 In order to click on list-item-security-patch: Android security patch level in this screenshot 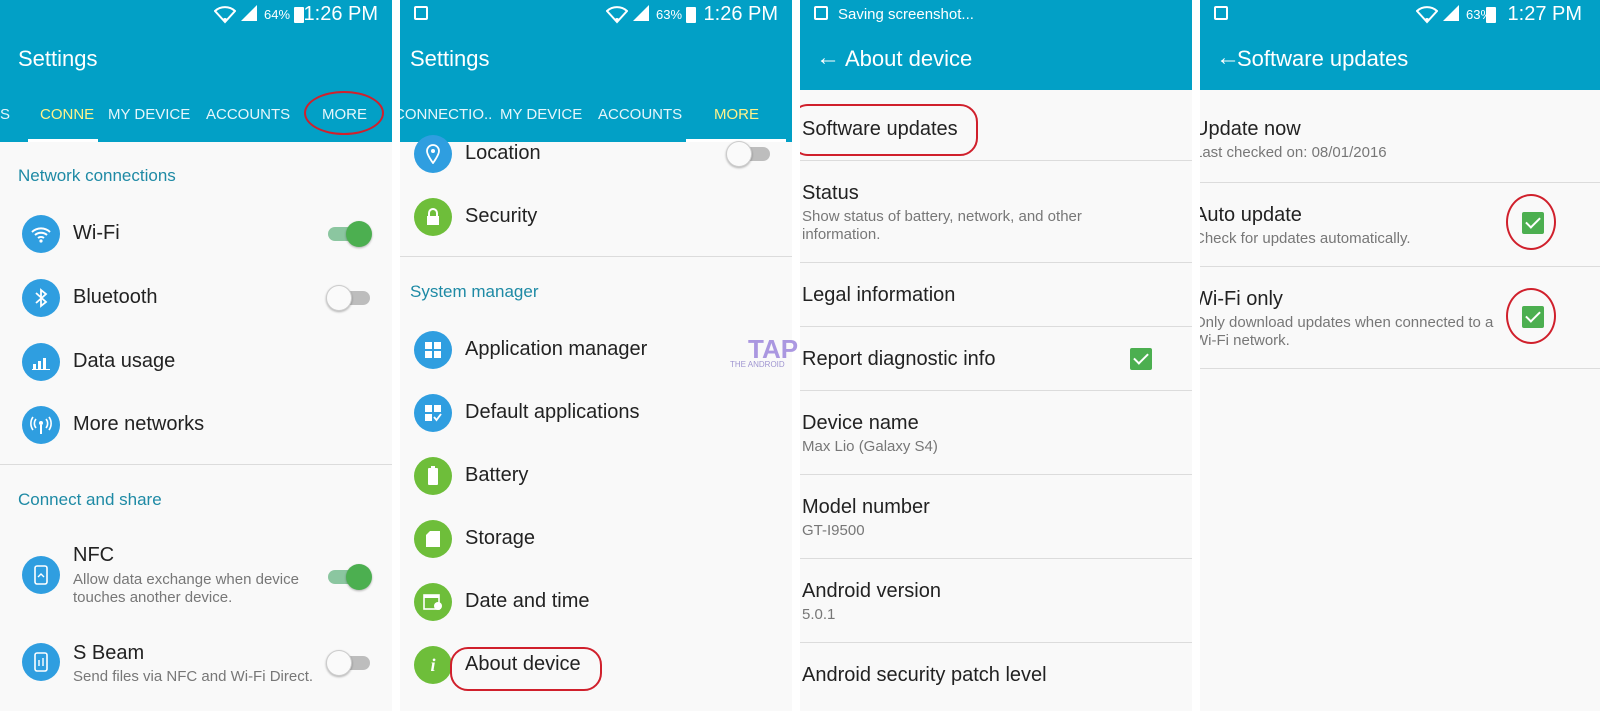, I will do `click(996, 676)`.